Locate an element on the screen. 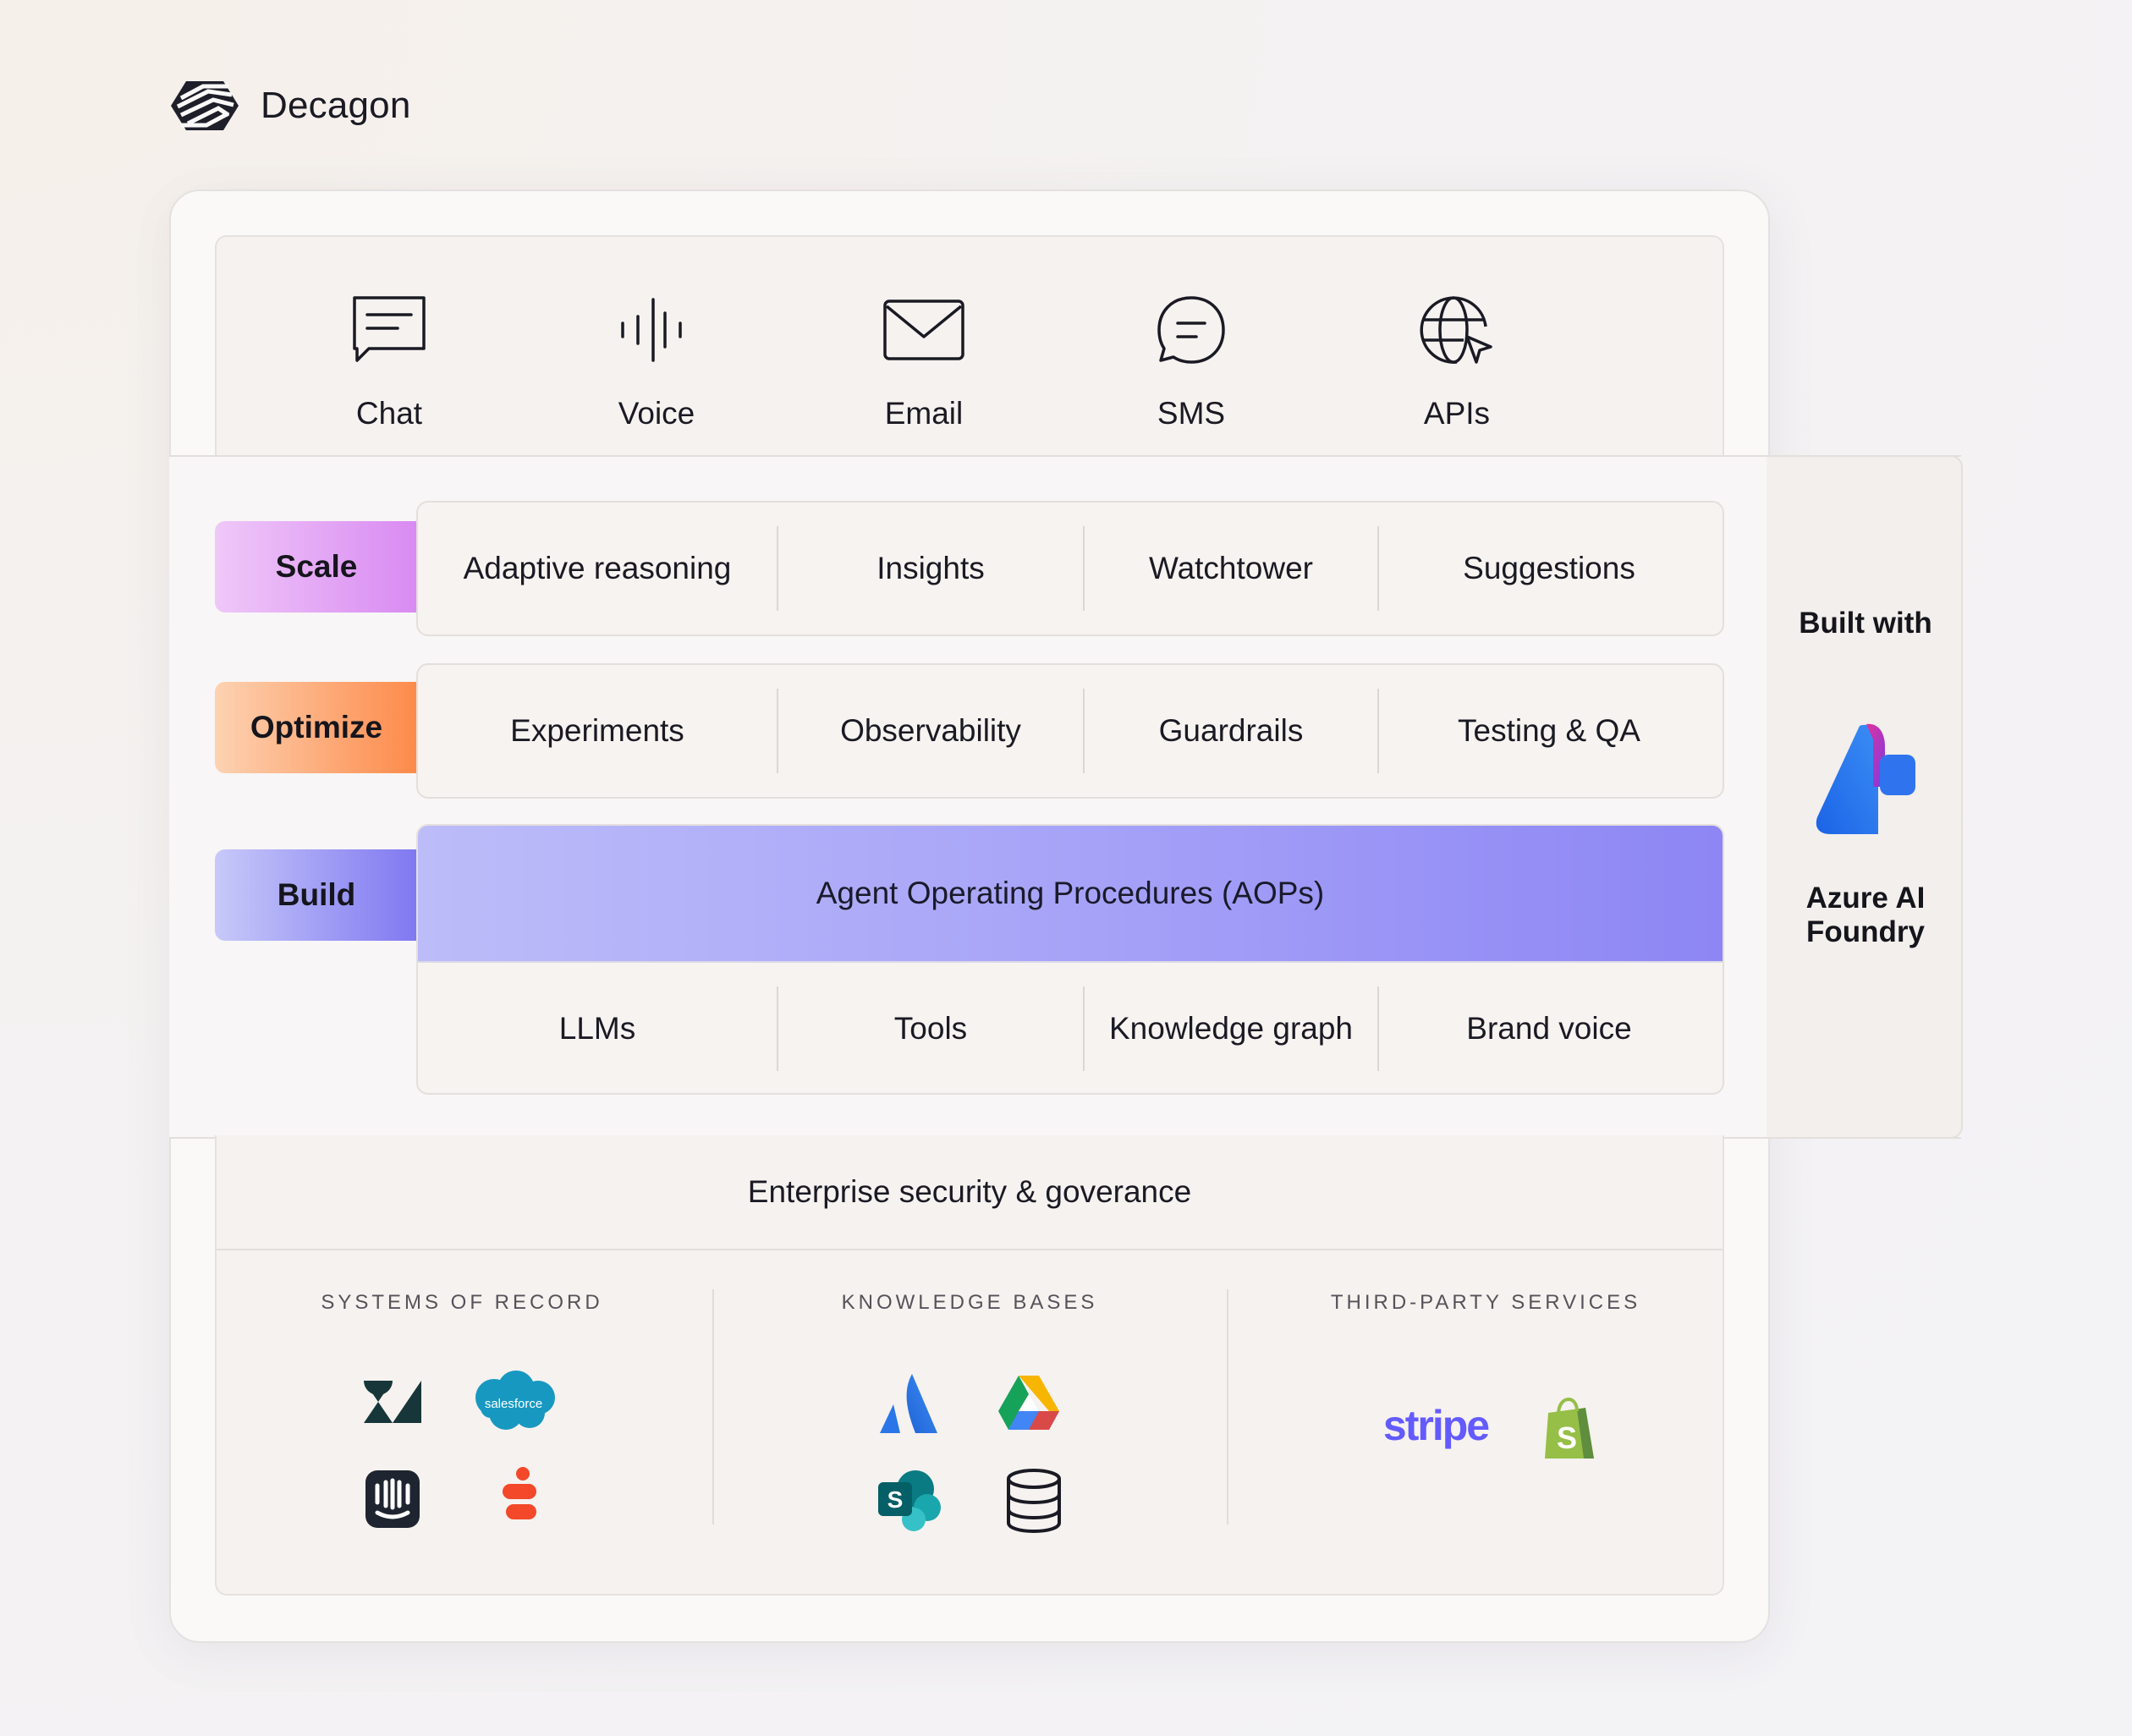 Image resolution: width=2132 pixels, height=1736 pixels. shopify-letter: S is located at coordinates (1567, 1437).